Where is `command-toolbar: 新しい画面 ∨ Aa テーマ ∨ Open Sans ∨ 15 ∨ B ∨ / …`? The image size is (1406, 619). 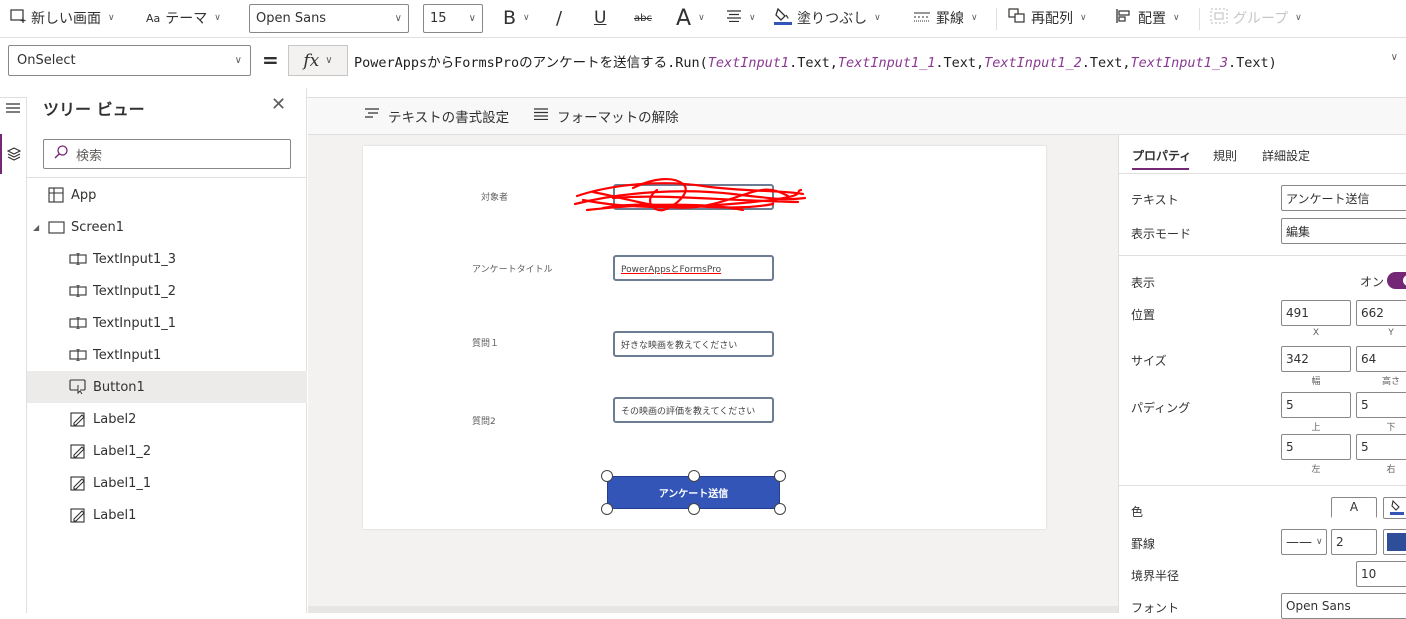
command-toolbar: 新しい画面 ∨ Aa テーマ ∨ Open Sans ∨ 15 ∨ B ∨ / … is located at coordinates (703, 19).